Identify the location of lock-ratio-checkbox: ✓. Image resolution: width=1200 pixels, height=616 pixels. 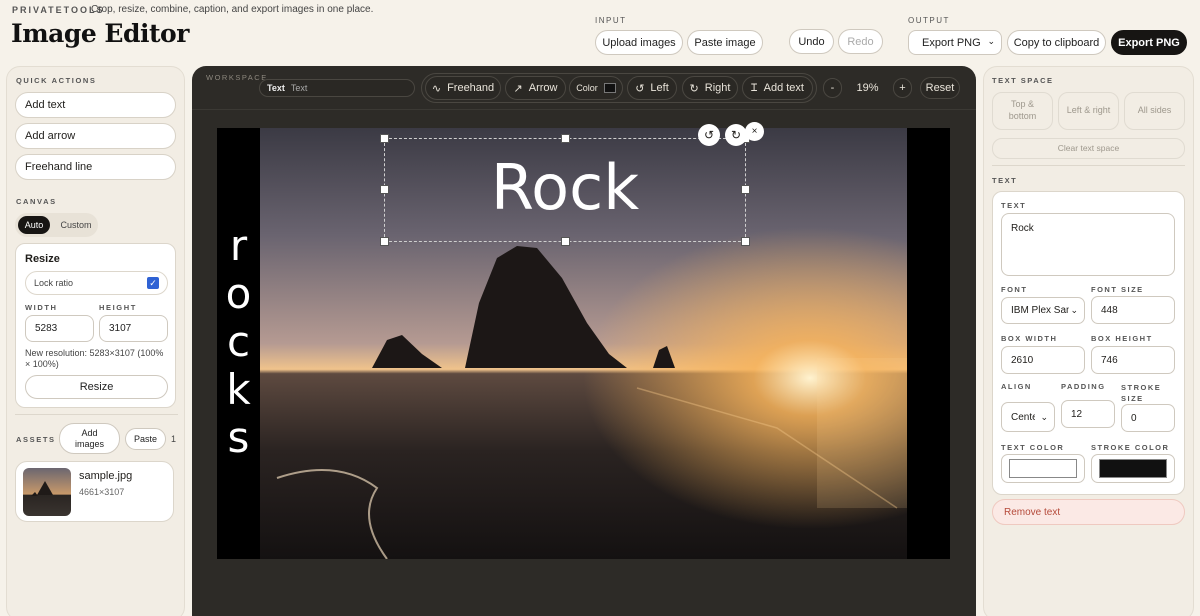
(153, 283).